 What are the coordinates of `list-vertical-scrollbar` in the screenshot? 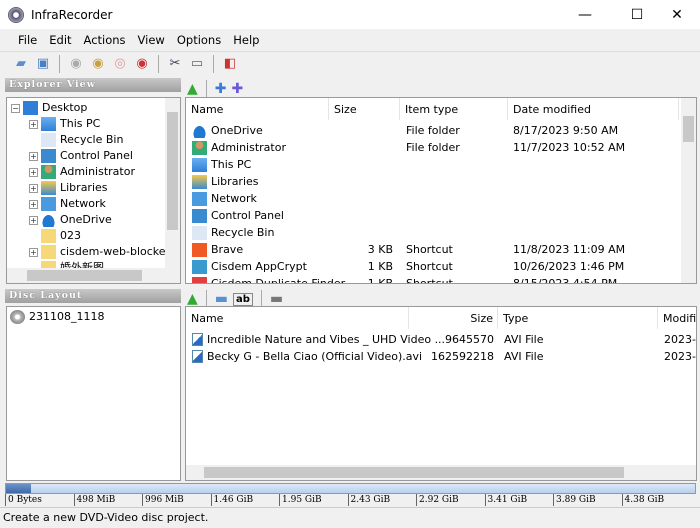 It's located at (688, 190).